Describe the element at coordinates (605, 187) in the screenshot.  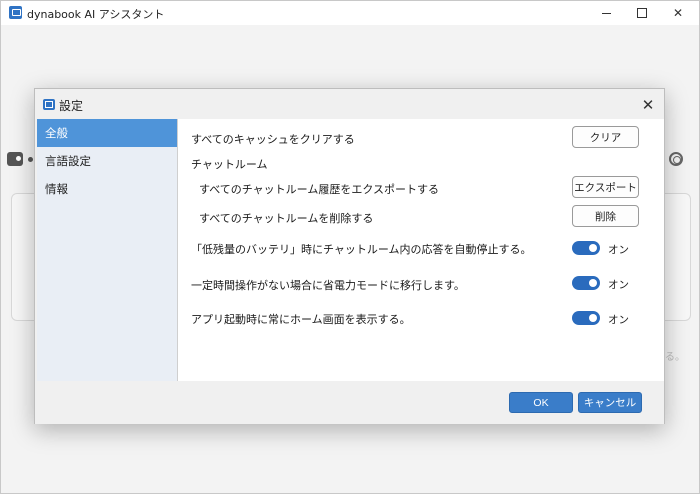
I see `export-button: エクスポート` at that location.